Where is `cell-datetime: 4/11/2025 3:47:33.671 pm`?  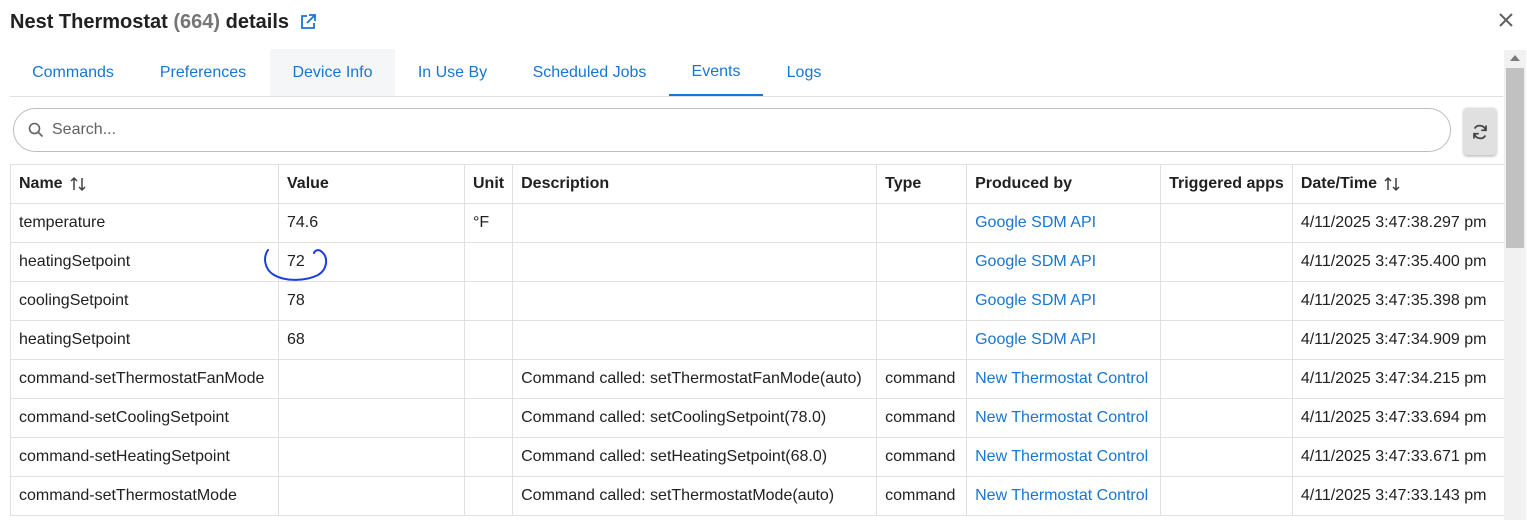
cell-datetime: 4/11/2025 3:47:33.671 pm is located at coordinates (1398, 457).